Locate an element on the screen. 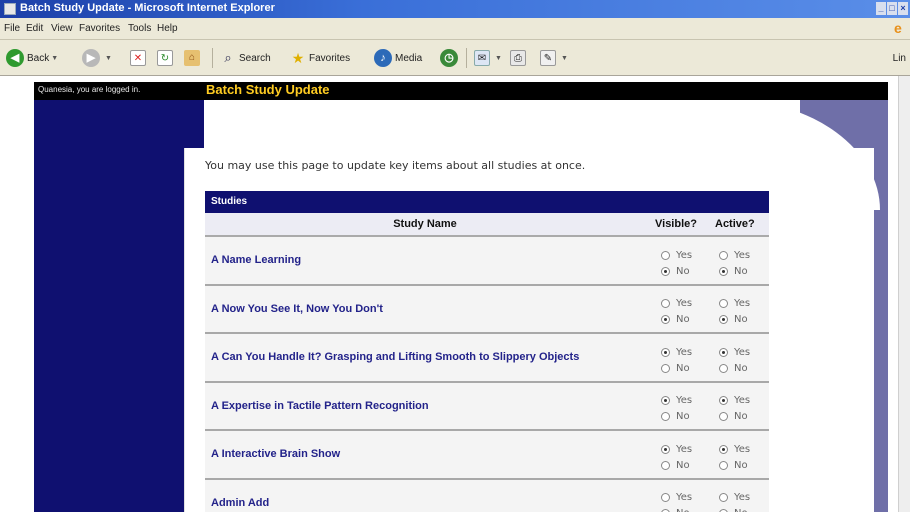 This screenshot has width=910, height=512. favorites-star-icon: ★ is located at coordinates (298, 58).